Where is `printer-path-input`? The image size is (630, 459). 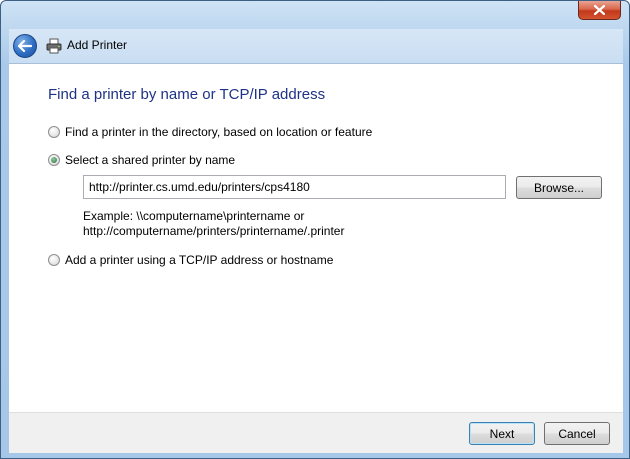 printer-path-input is located at coordinates (294, 187).